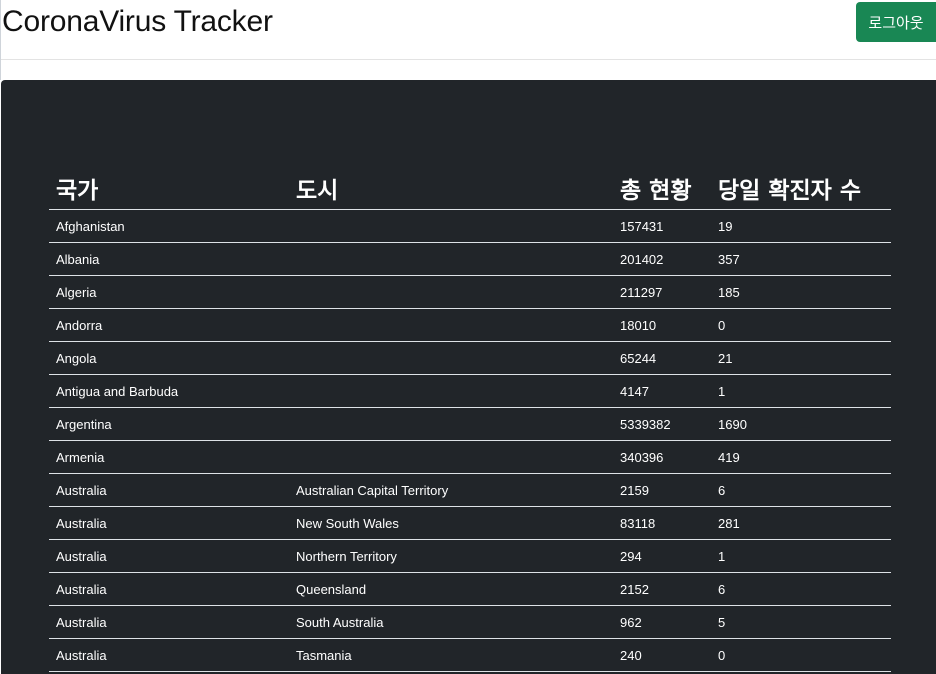  What do you see at coordinates (169, 358) in the screenshot?
I see `cell-country: Angola` at bounding box center [169, 358].